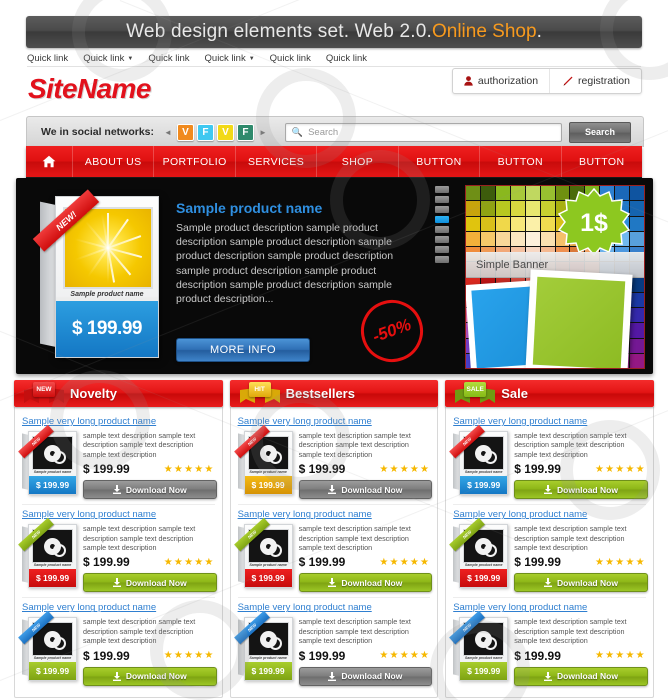 This screenshot has height=700, width=668. I want to click on quick-link-4: Quick link ▼, so click(230, 58).